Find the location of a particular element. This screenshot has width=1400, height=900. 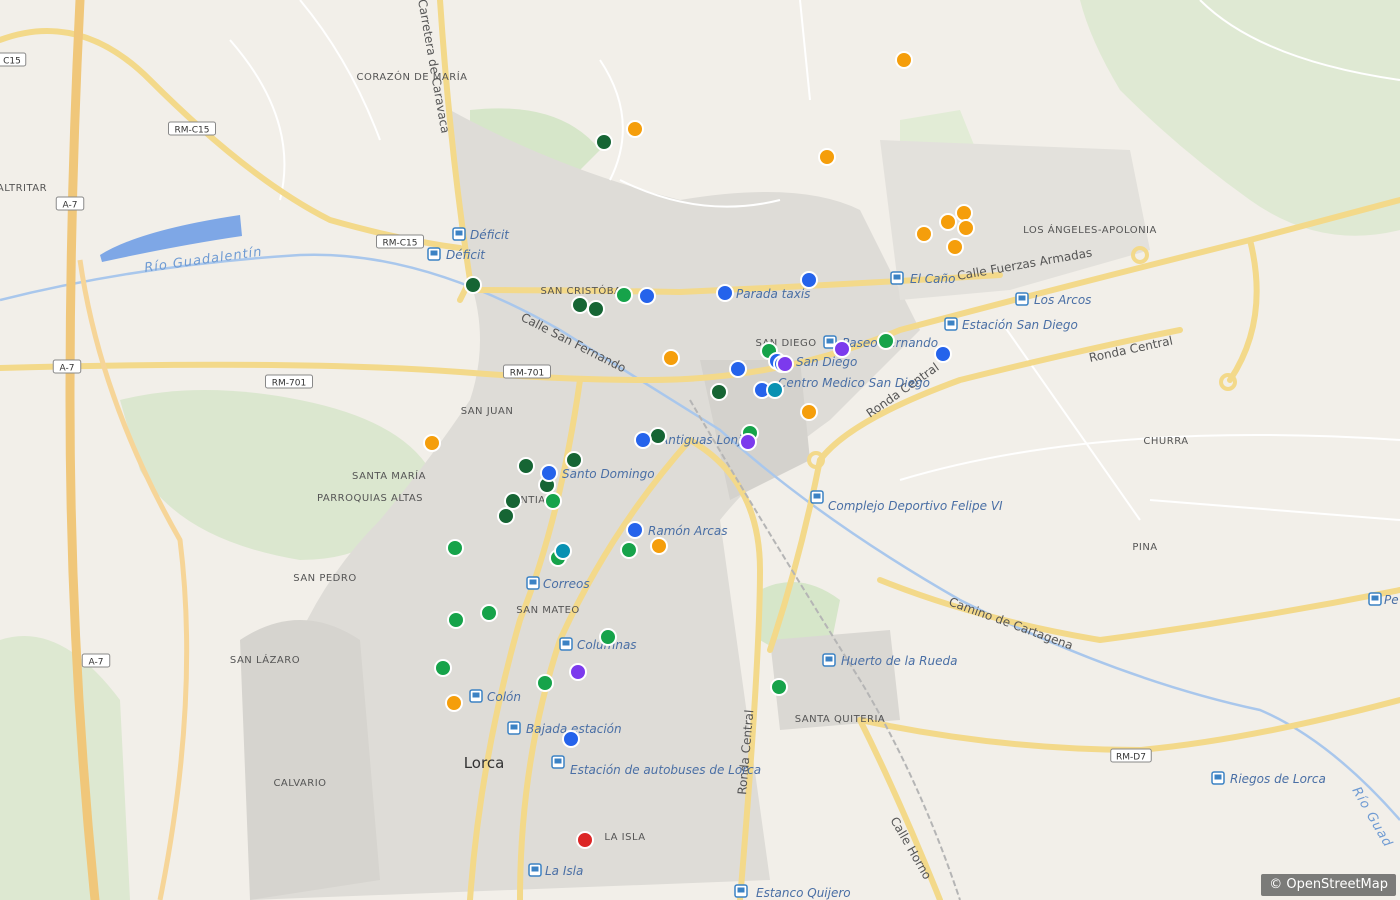

area-label: SAN CRISTÓBAL is located at coordinates (583, 290).